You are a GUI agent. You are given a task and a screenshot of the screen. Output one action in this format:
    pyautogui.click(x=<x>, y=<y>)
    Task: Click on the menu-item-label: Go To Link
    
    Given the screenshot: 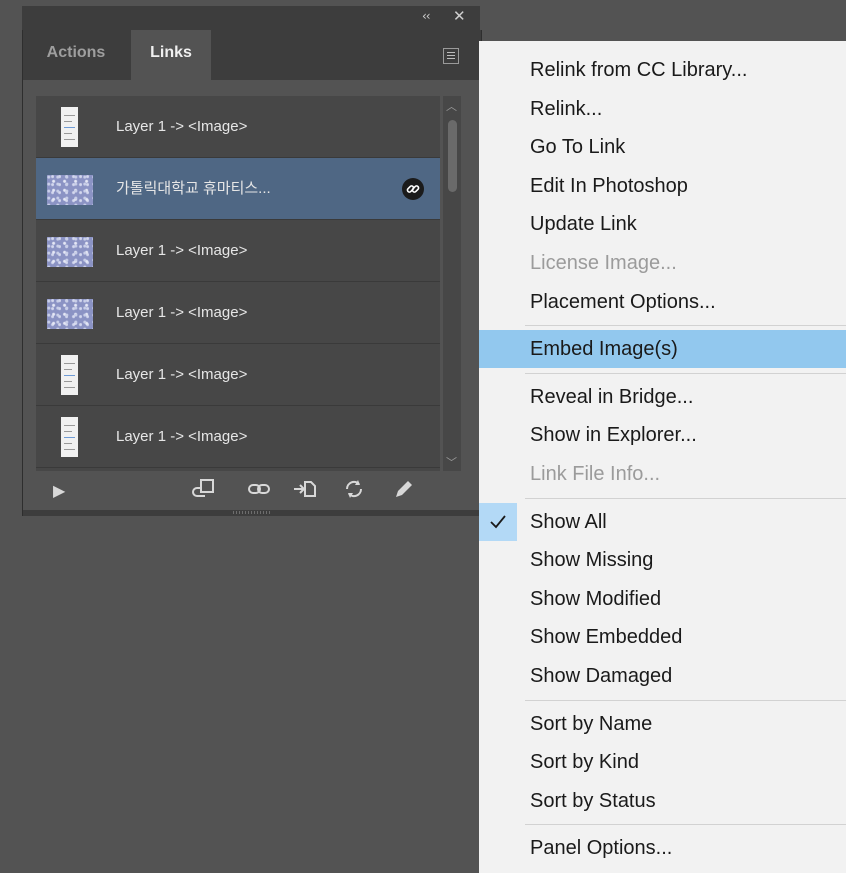 What is the action you would take?
    pyautogui.click(x=578, y=147)
    